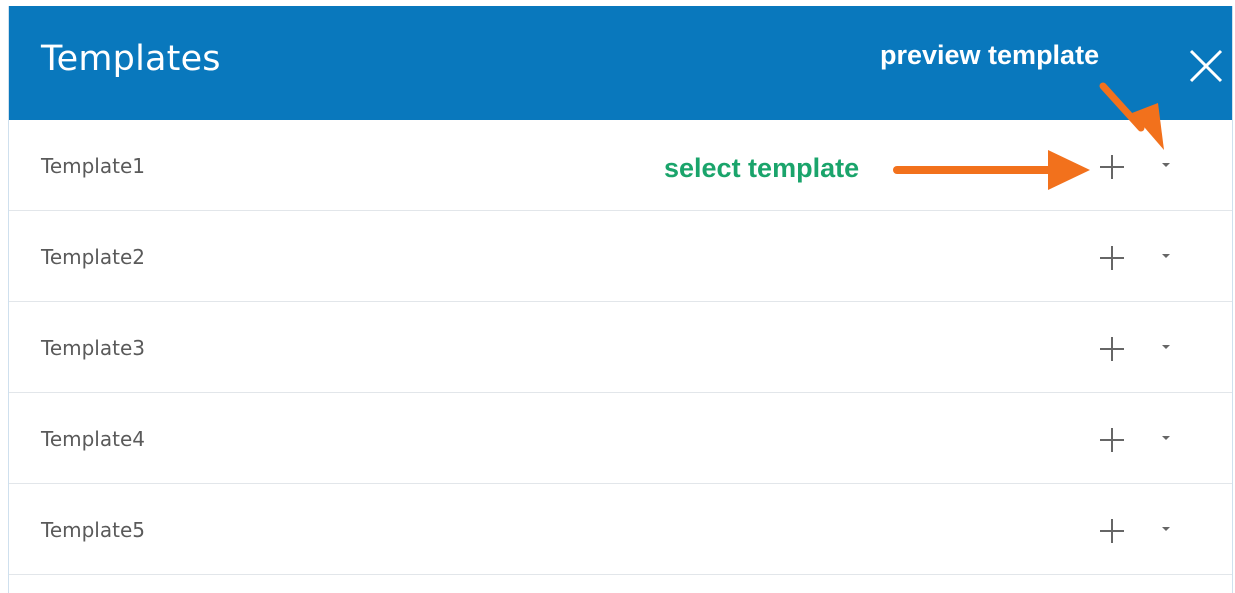  What do you see at coordinates (93, 166) in the screenshot?
I see `template-label: Template1` at bounding box center [93, 166].